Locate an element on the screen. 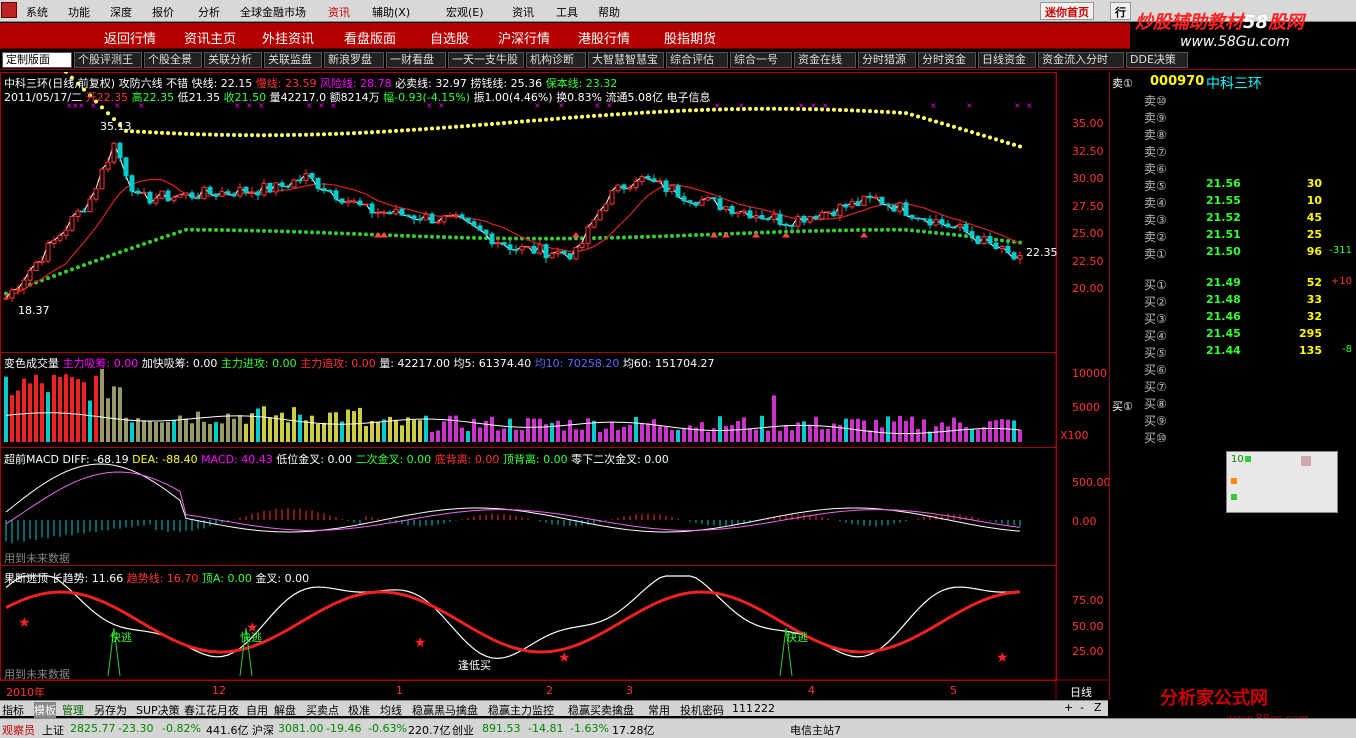 The width and height of the screenshot is (1356, 738). arrow-minus: - is located at coordinates (1082, 707).